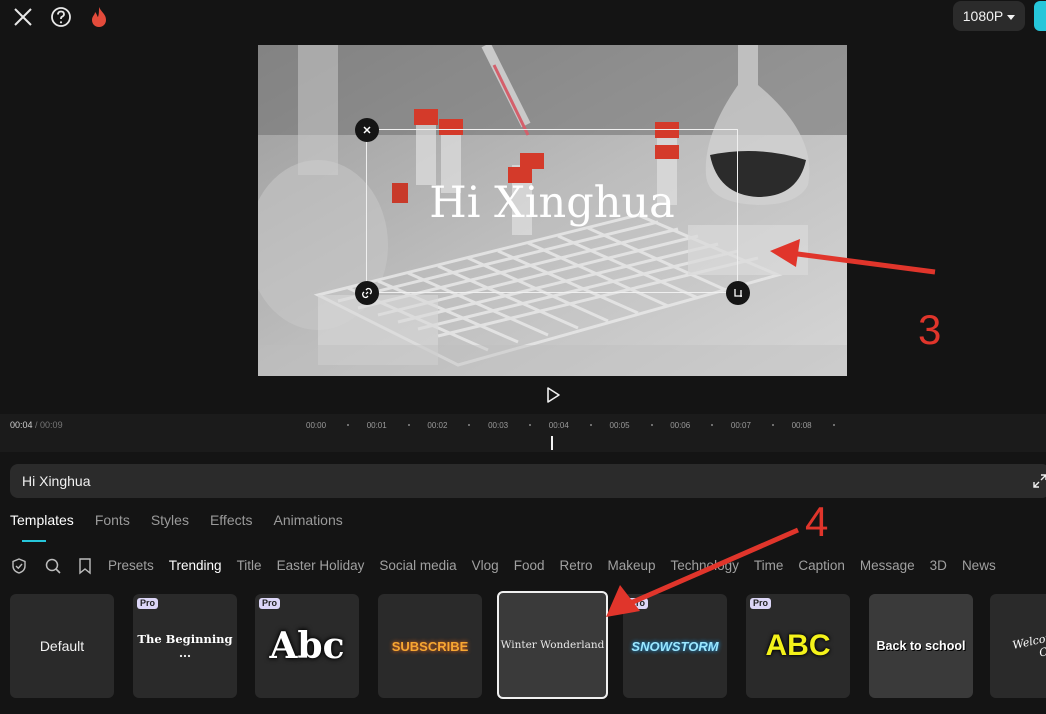 Image resolution: width=1046 pixels, height=714 pixels. I want to click on template-label: Abc, so click(307, 646).